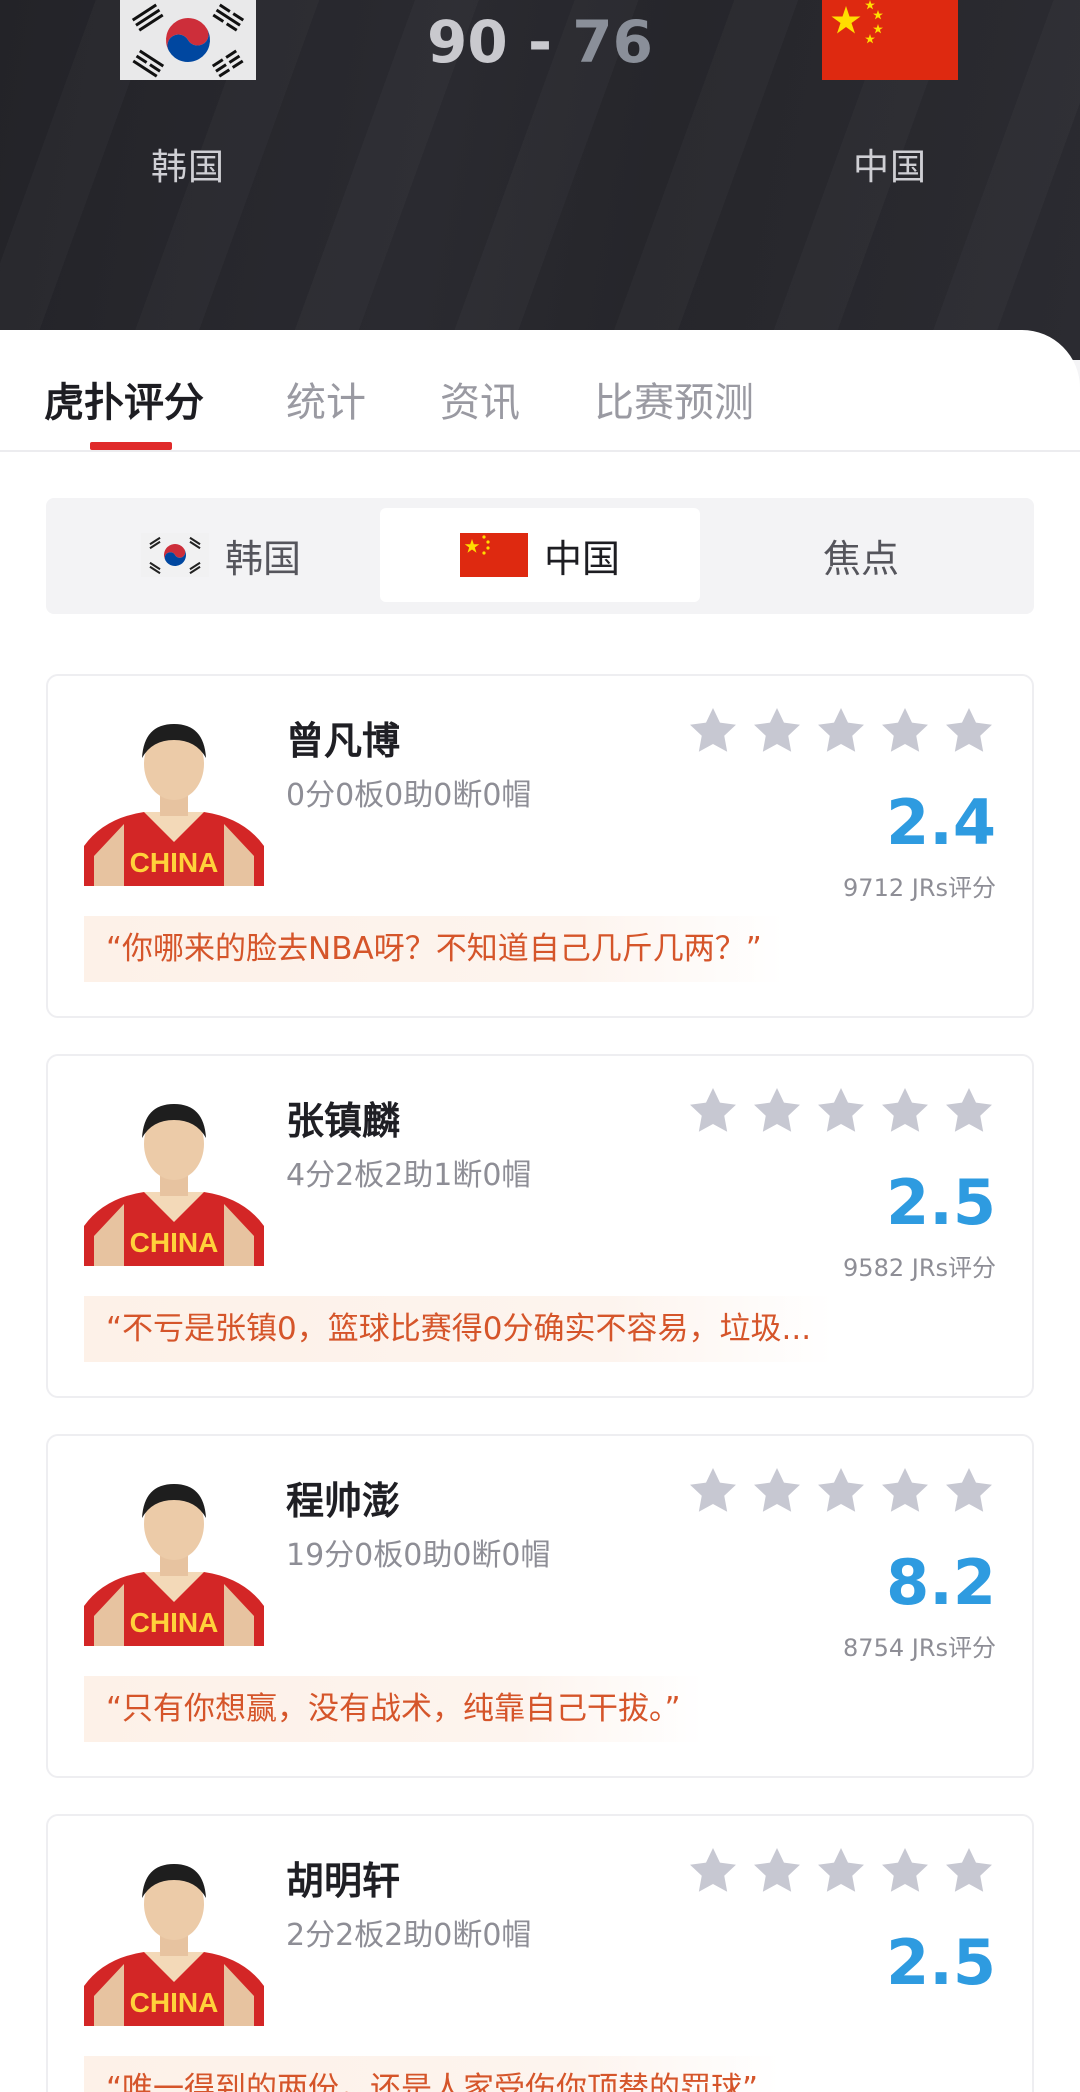 Image resolution: width=1080 pixels, height=2092 pixels. I want to click on player-stats: 2分2板2助0断0帽, so click(409, 1935).